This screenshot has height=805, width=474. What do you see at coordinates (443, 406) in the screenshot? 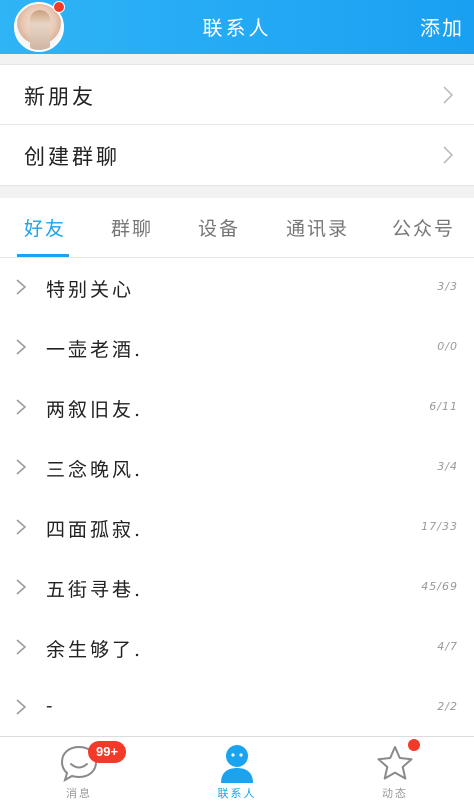
I see `group-online-count: 6/11` at bounding box center [443, 406].